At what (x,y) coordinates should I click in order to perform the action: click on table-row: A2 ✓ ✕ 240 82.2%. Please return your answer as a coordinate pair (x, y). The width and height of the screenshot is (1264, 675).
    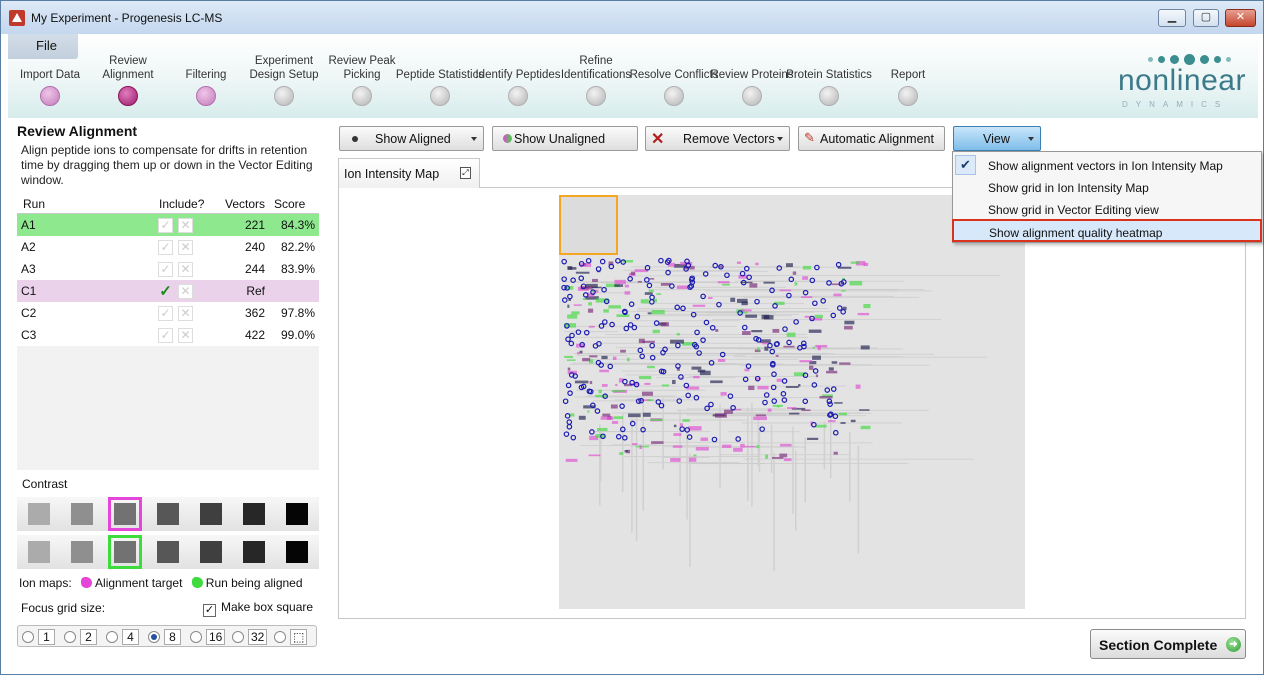
    Looking at the image, I should click on (168, 247).